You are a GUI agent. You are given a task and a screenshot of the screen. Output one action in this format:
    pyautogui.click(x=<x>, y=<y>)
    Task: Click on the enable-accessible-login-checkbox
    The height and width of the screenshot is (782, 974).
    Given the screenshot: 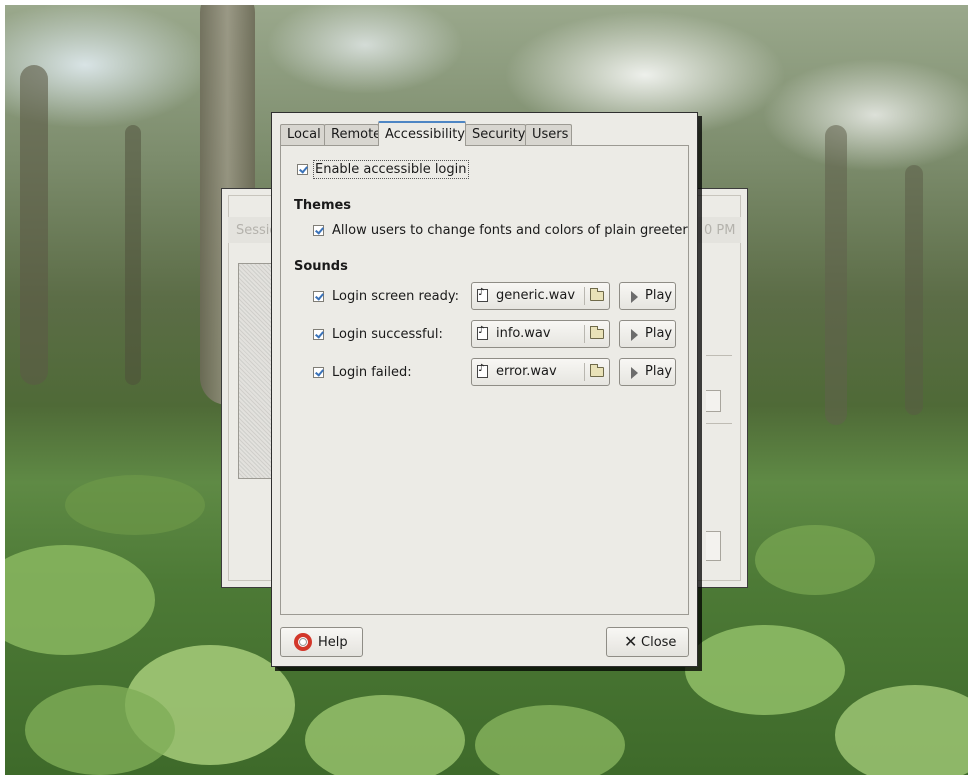 What is the action you would take?
    pyautogui.click(x=302, y=169)
    